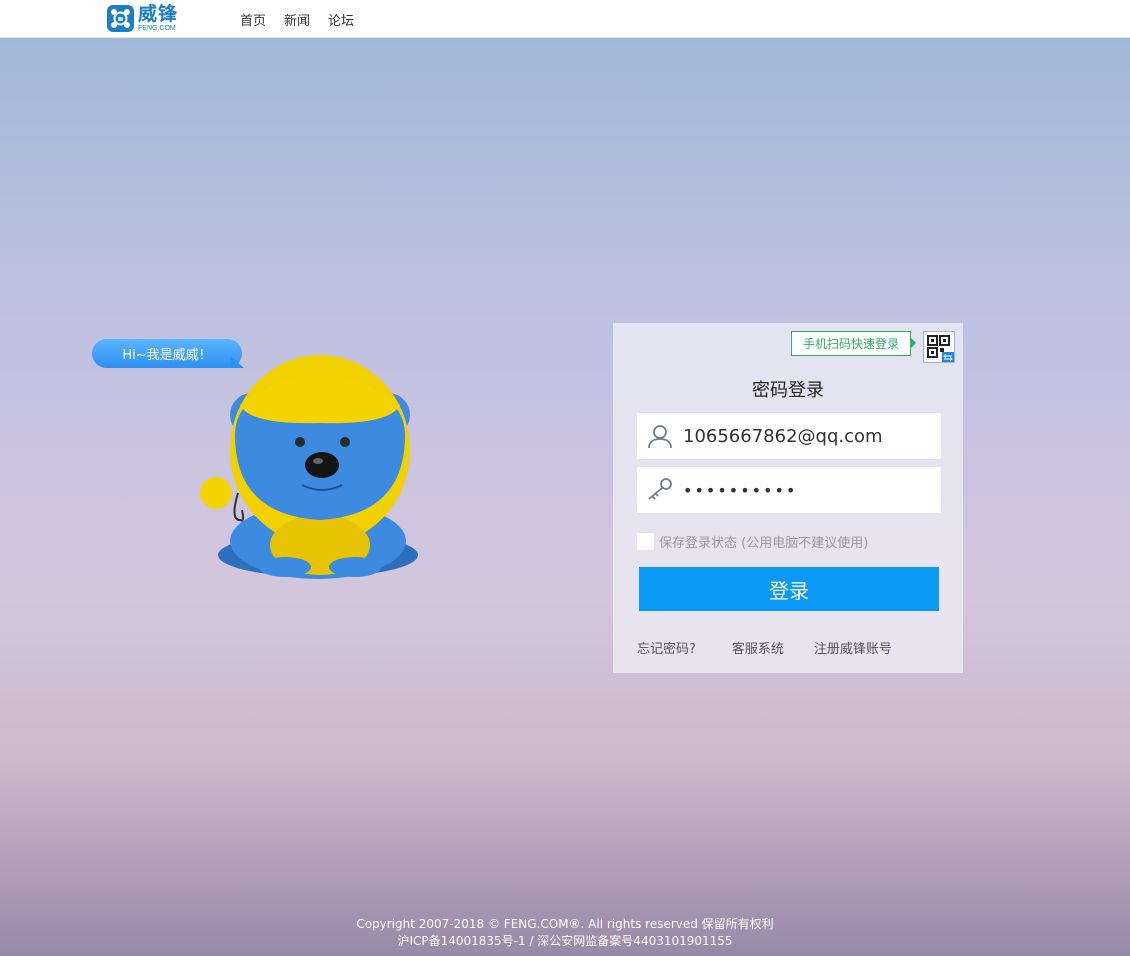 This screenshot has width=1130, height=956. I want to click on register-link: 注册威锋账号, so click(853, 647).